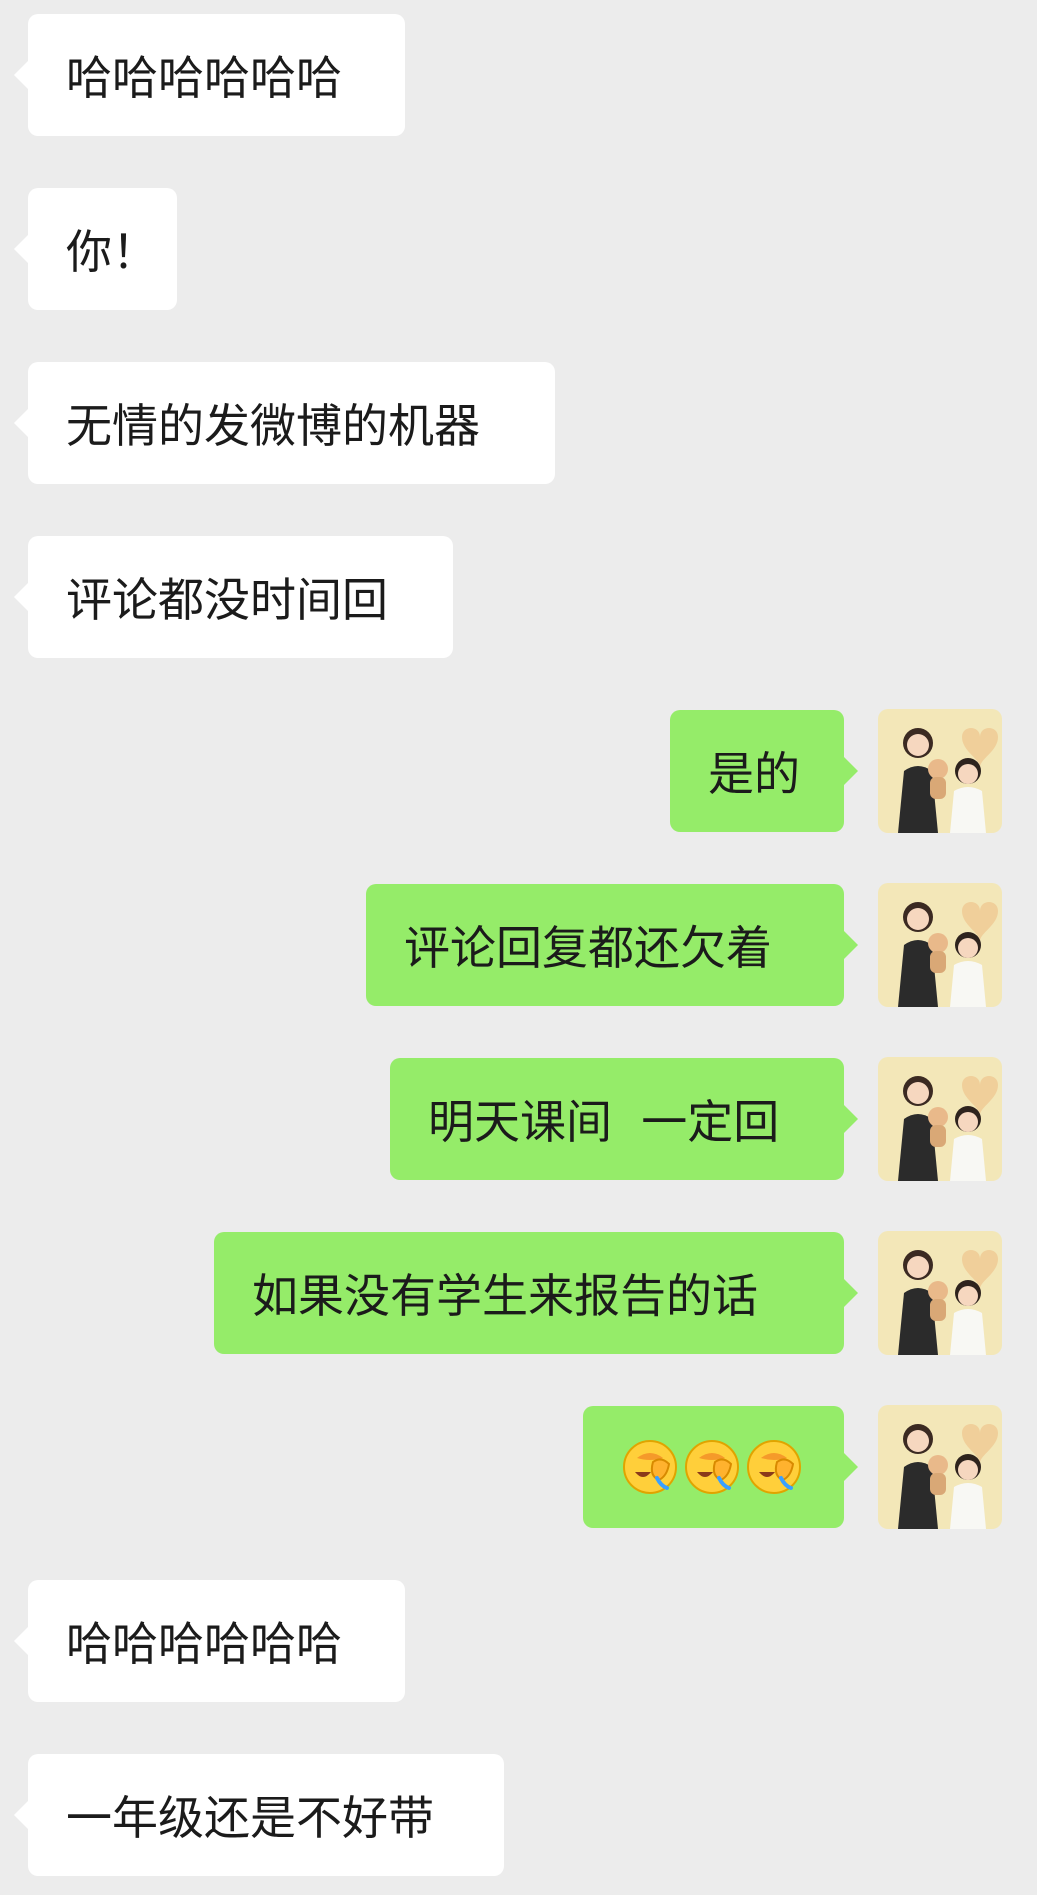 The height and width of the screenshot is (1895, 1037). I want to click on outgoing-message-bubble: 是的, so click(764, 771).